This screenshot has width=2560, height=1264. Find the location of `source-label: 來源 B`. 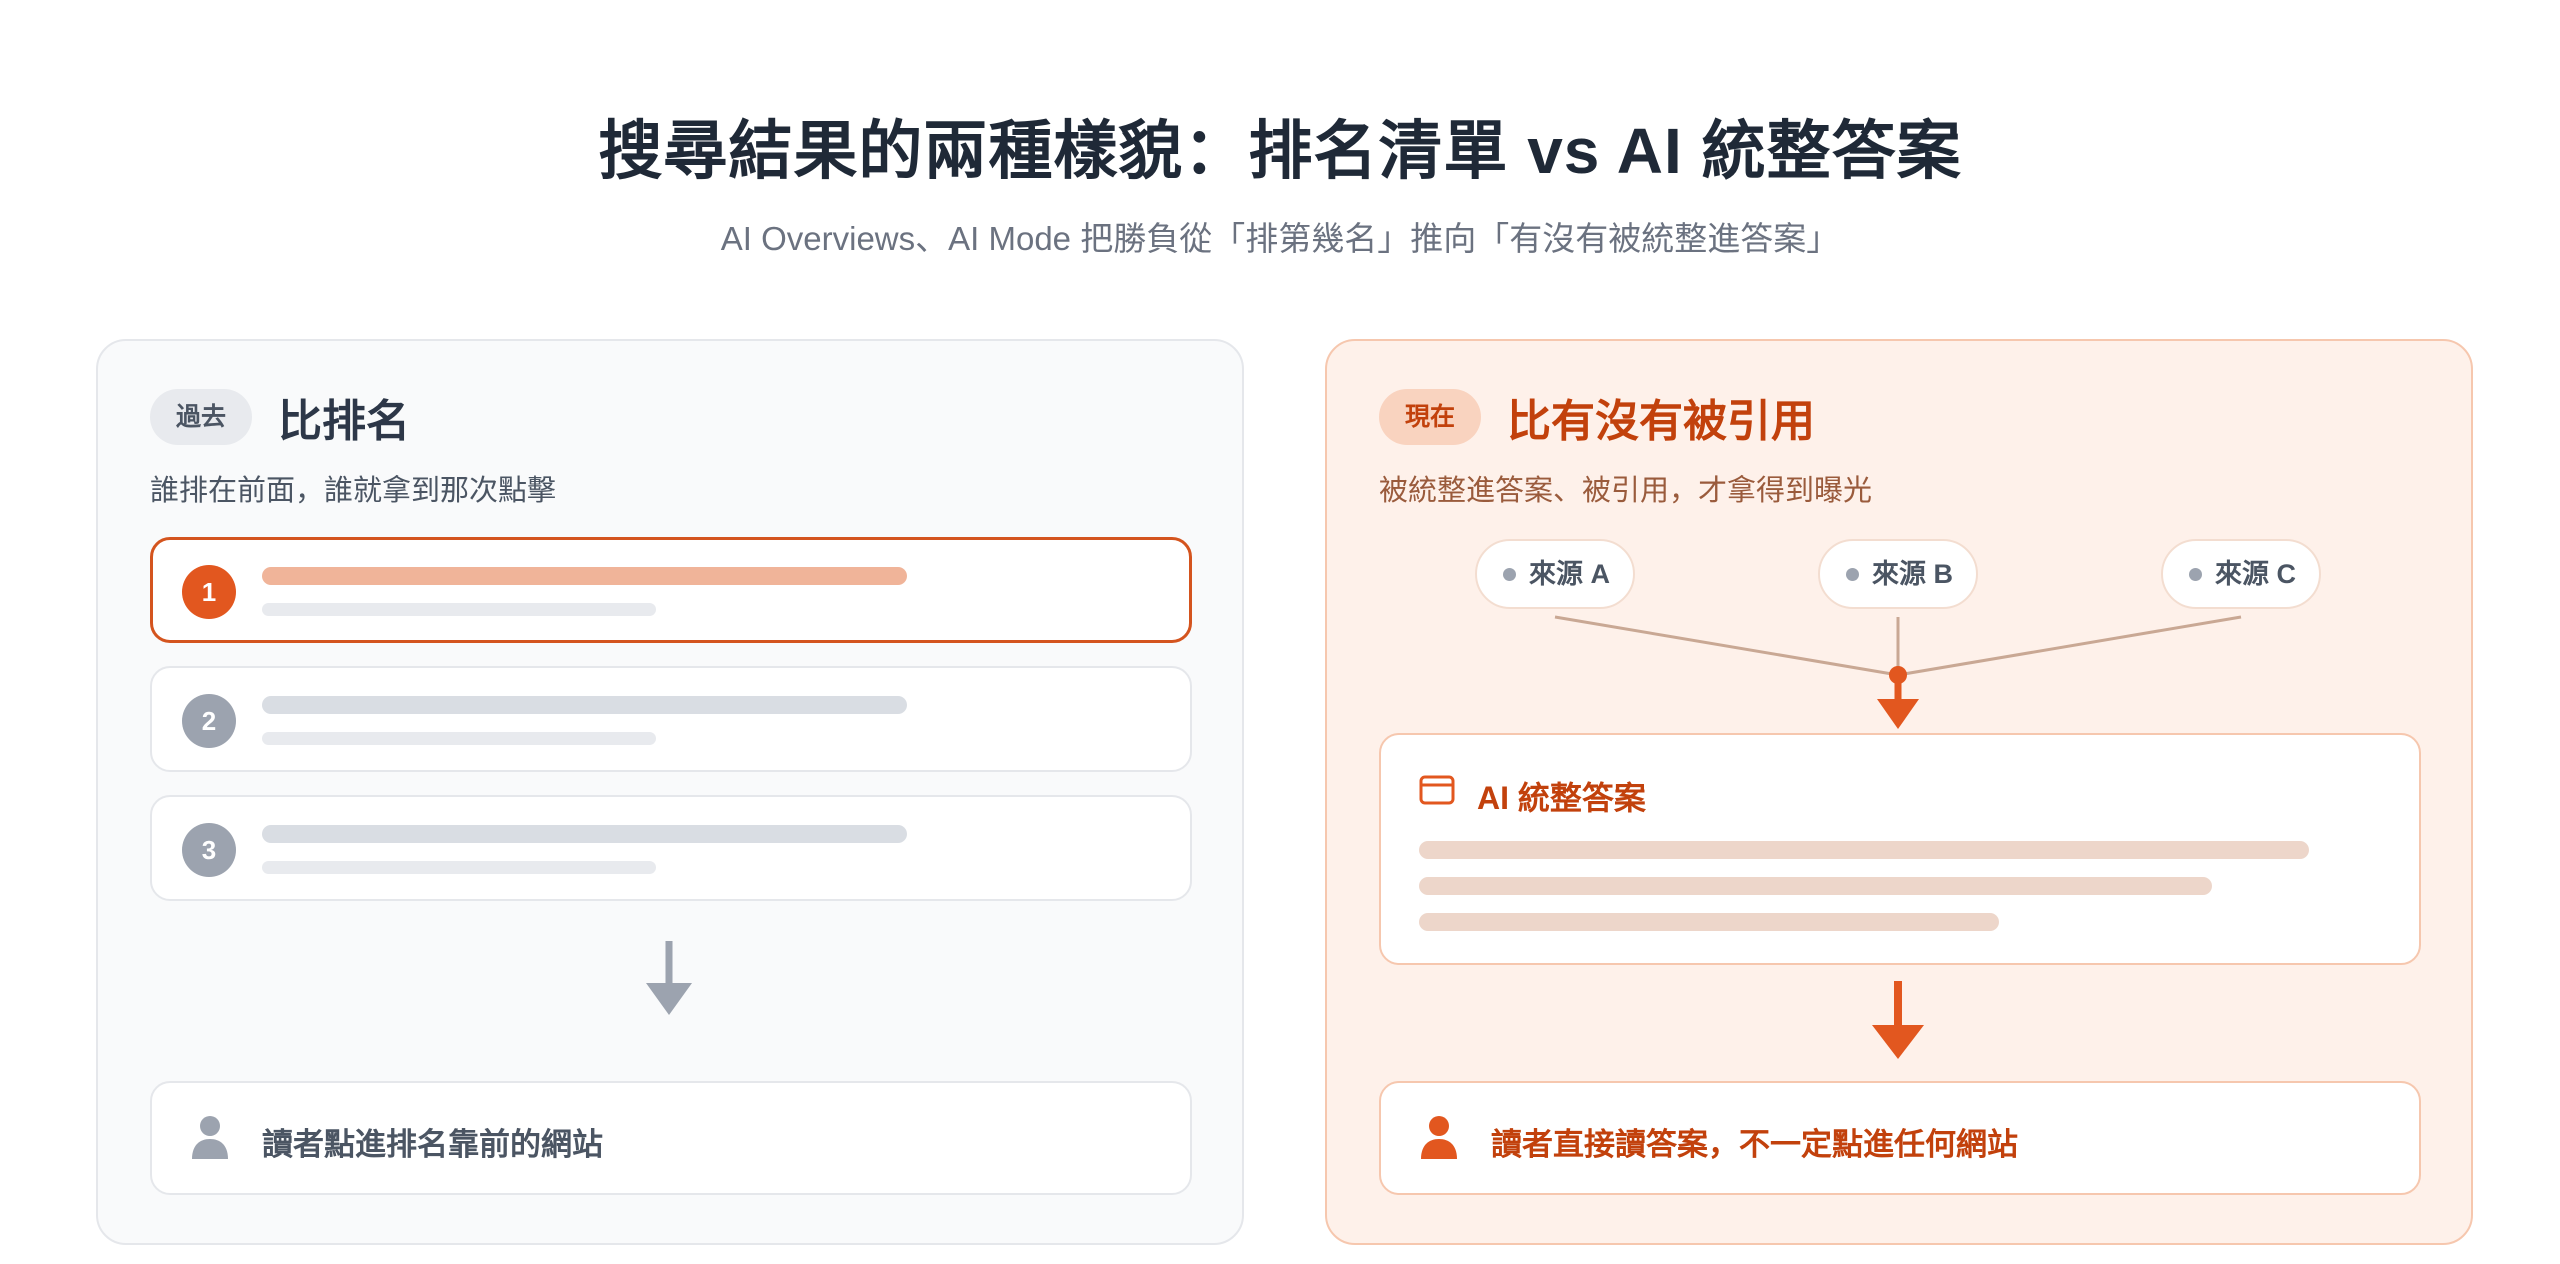

source-label: 來源 B is located at coordinates (1912, 574).